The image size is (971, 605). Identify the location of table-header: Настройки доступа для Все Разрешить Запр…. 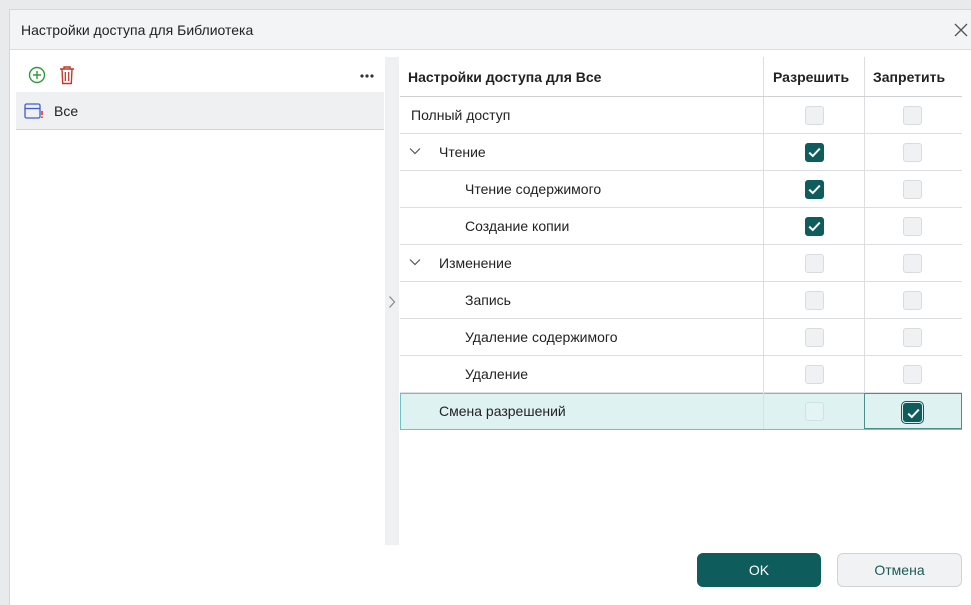
(681, 77).